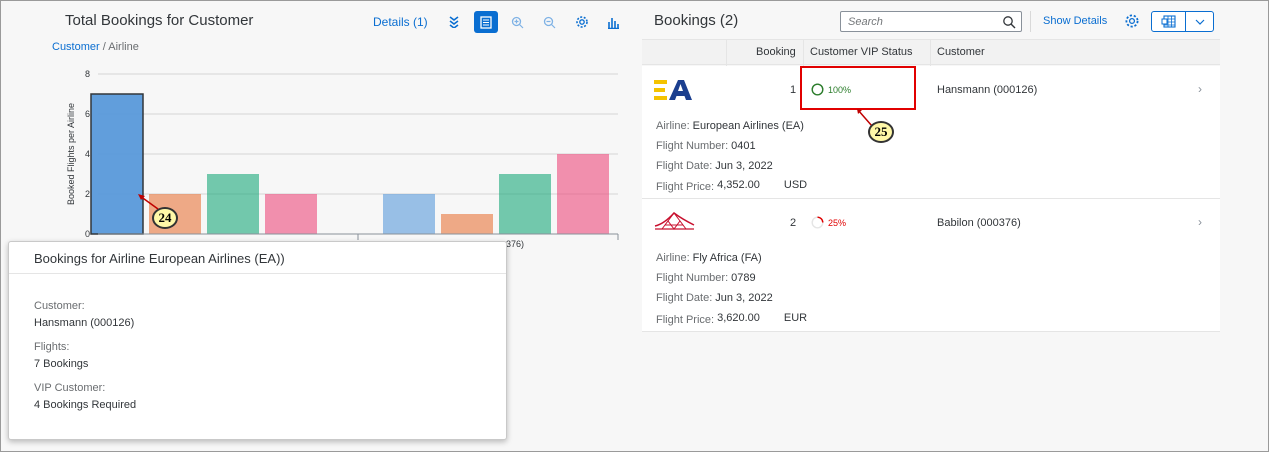  I want to click on chevron-down-icon, so click(1199, 21).